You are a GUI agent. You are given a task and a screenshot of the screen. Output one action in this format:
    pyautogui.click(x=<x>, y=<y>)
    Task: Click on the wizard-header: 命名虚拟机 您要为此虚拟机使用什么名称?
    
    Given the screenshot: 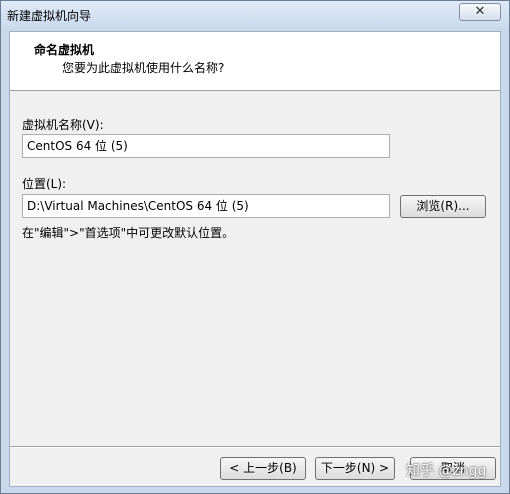 What is the action you would take?
    pyautogui.click(x=255, y=61)
    